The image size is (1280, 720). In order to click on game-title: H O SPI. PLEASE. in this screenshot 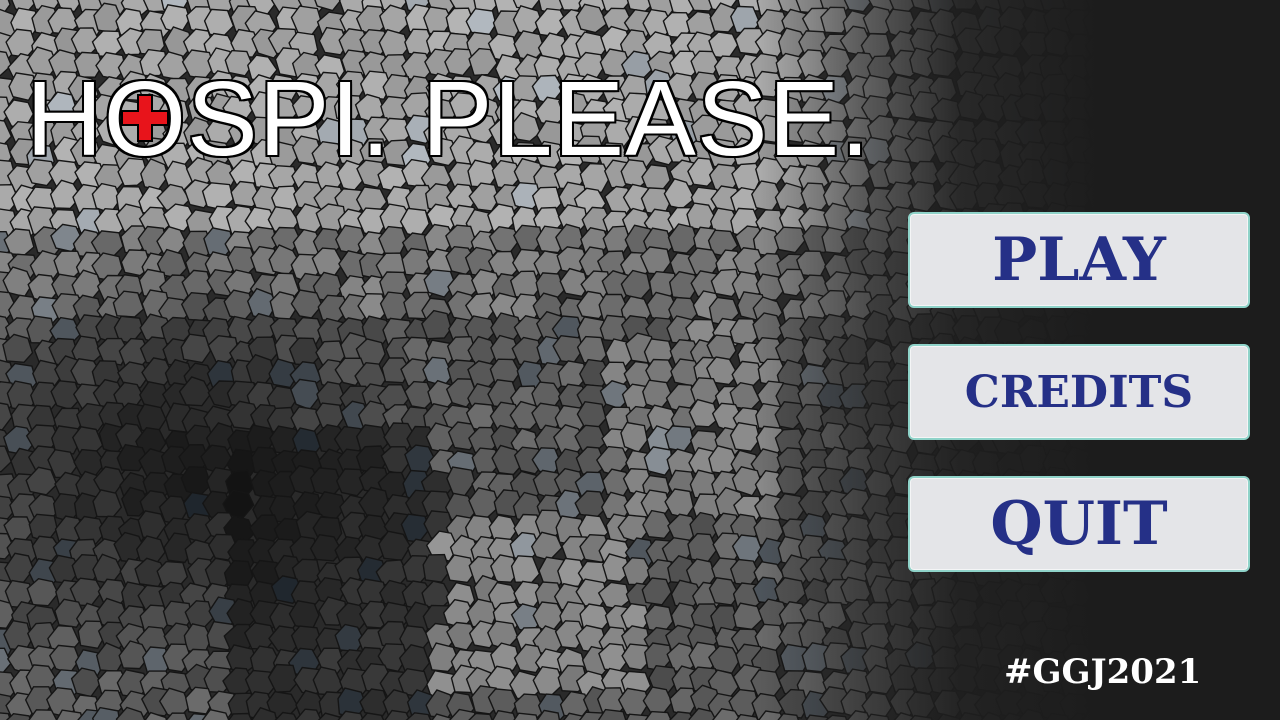, I will do `click(448, 119)`.